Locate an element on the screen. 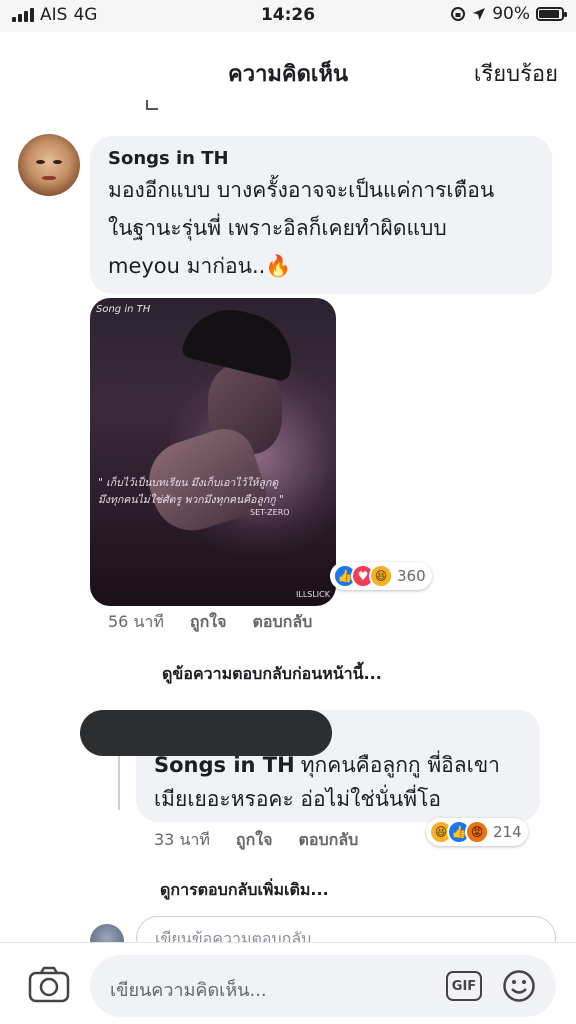  reaction-count: 214 is located at coordinates (507, 832).